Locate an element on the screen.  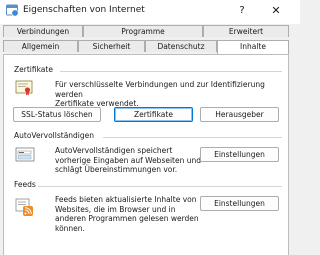
tab-label: Erweitert is located at coordinates (246, 31).